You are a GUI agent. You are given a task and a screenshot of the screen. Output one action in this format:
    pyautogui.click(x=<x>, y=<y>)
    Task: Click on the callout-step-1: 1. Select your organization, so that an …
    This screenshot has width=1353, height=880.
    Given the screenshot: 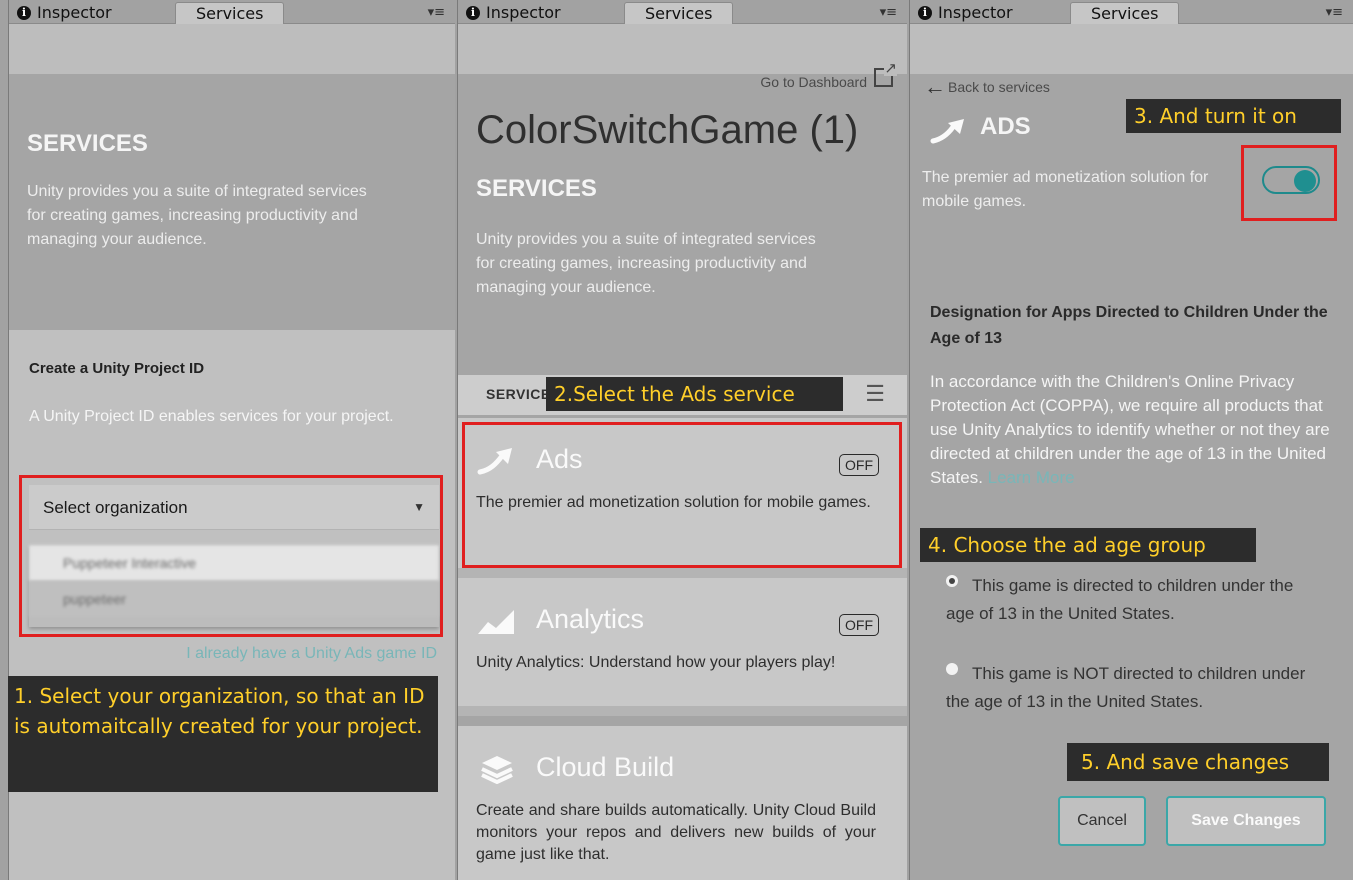 What is the action you would take?
    pyautogui.click(x=223, y=734)
    